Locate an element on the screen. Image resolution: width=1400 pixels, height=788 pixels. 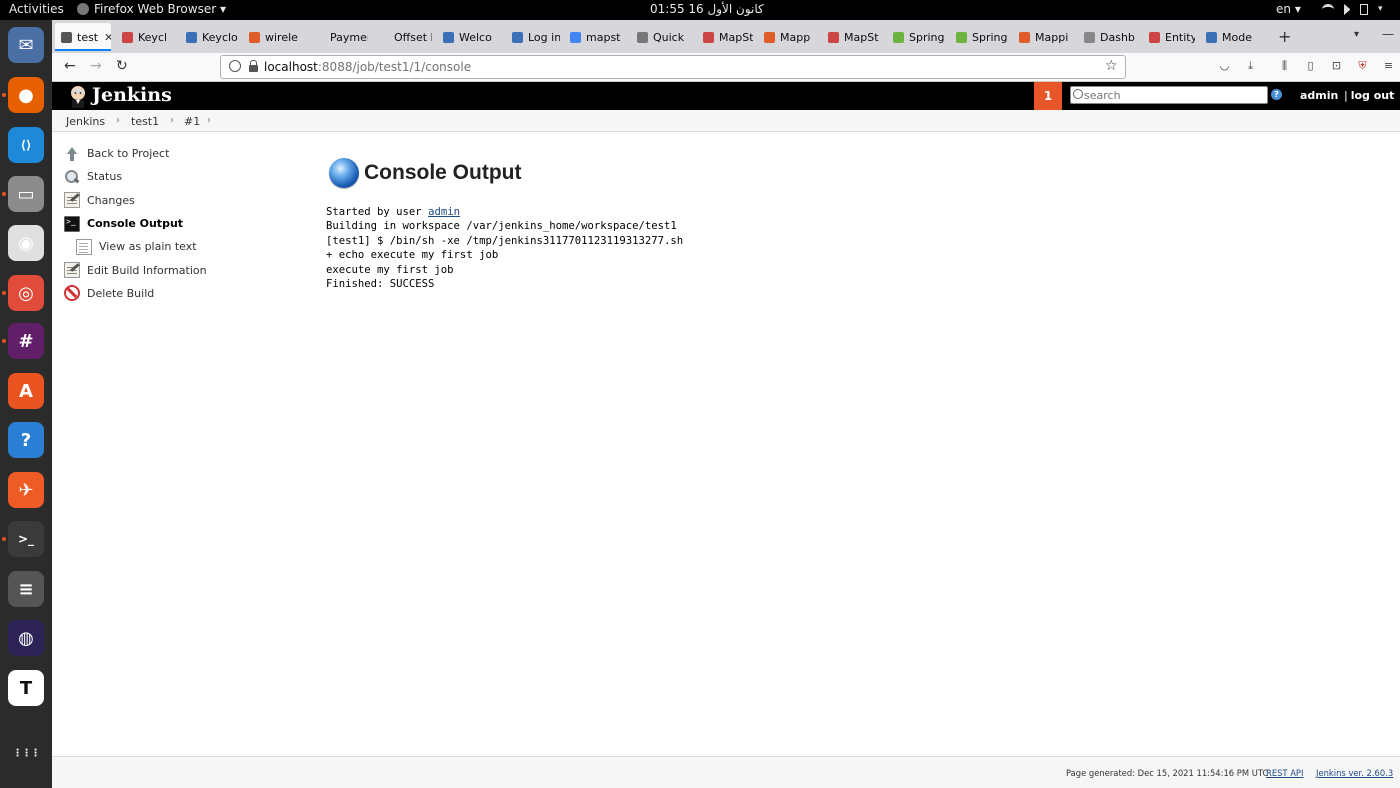
back-arrow-icon: ← is located at coordinates (70, 66).